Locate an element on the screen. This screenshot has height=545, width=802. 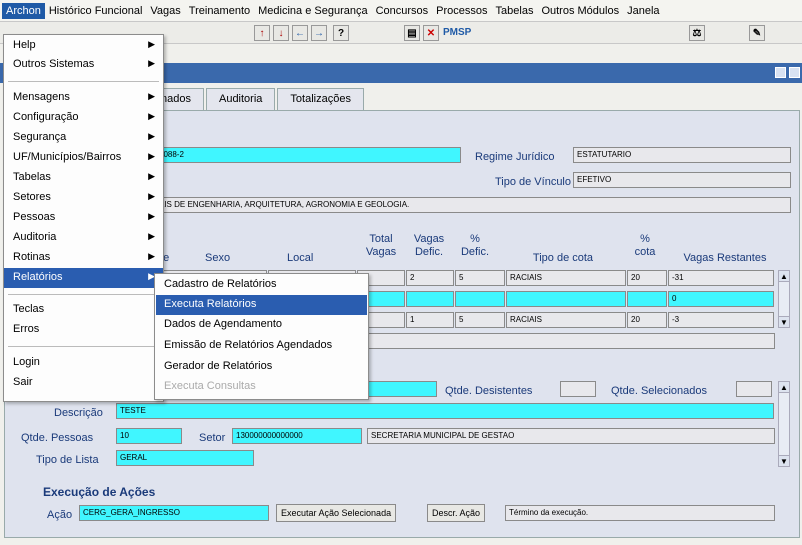
grid-cell-pct-cota is located at coordinates (647, 299).